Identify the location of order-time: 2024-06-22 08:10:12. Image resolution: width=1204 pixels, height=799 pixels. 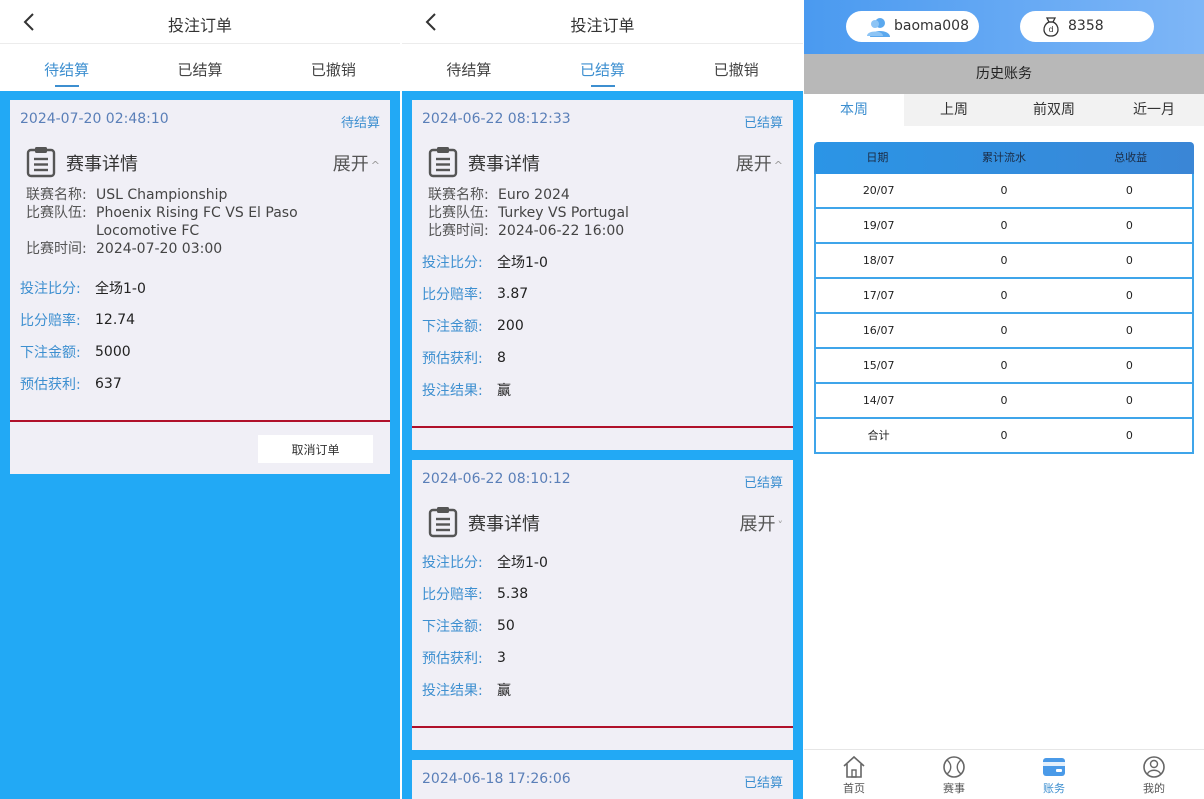
(496, 479).